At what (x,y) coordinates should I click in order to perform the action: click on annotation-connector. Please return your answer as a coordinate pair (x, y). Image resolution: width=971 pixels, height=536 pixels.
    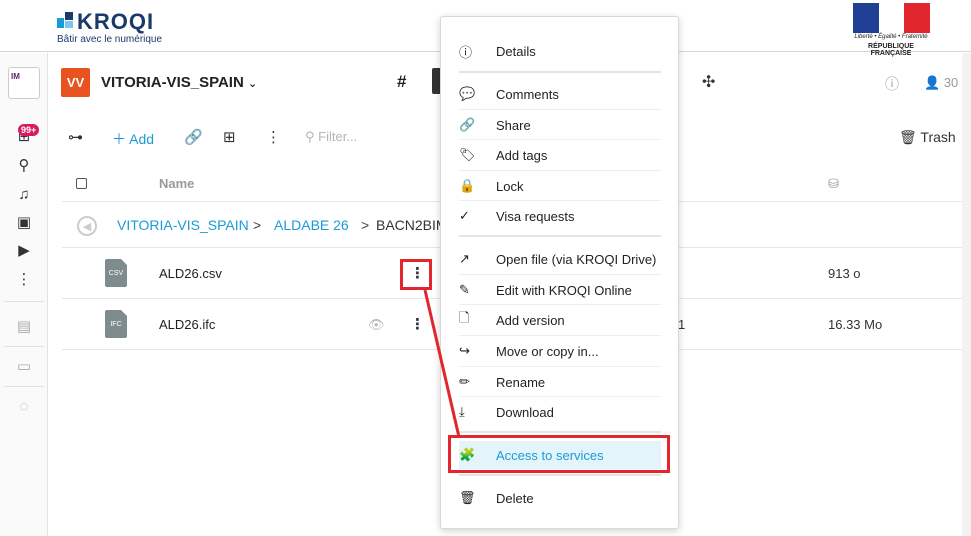
    Looking at the image, I should click on (442, 363).